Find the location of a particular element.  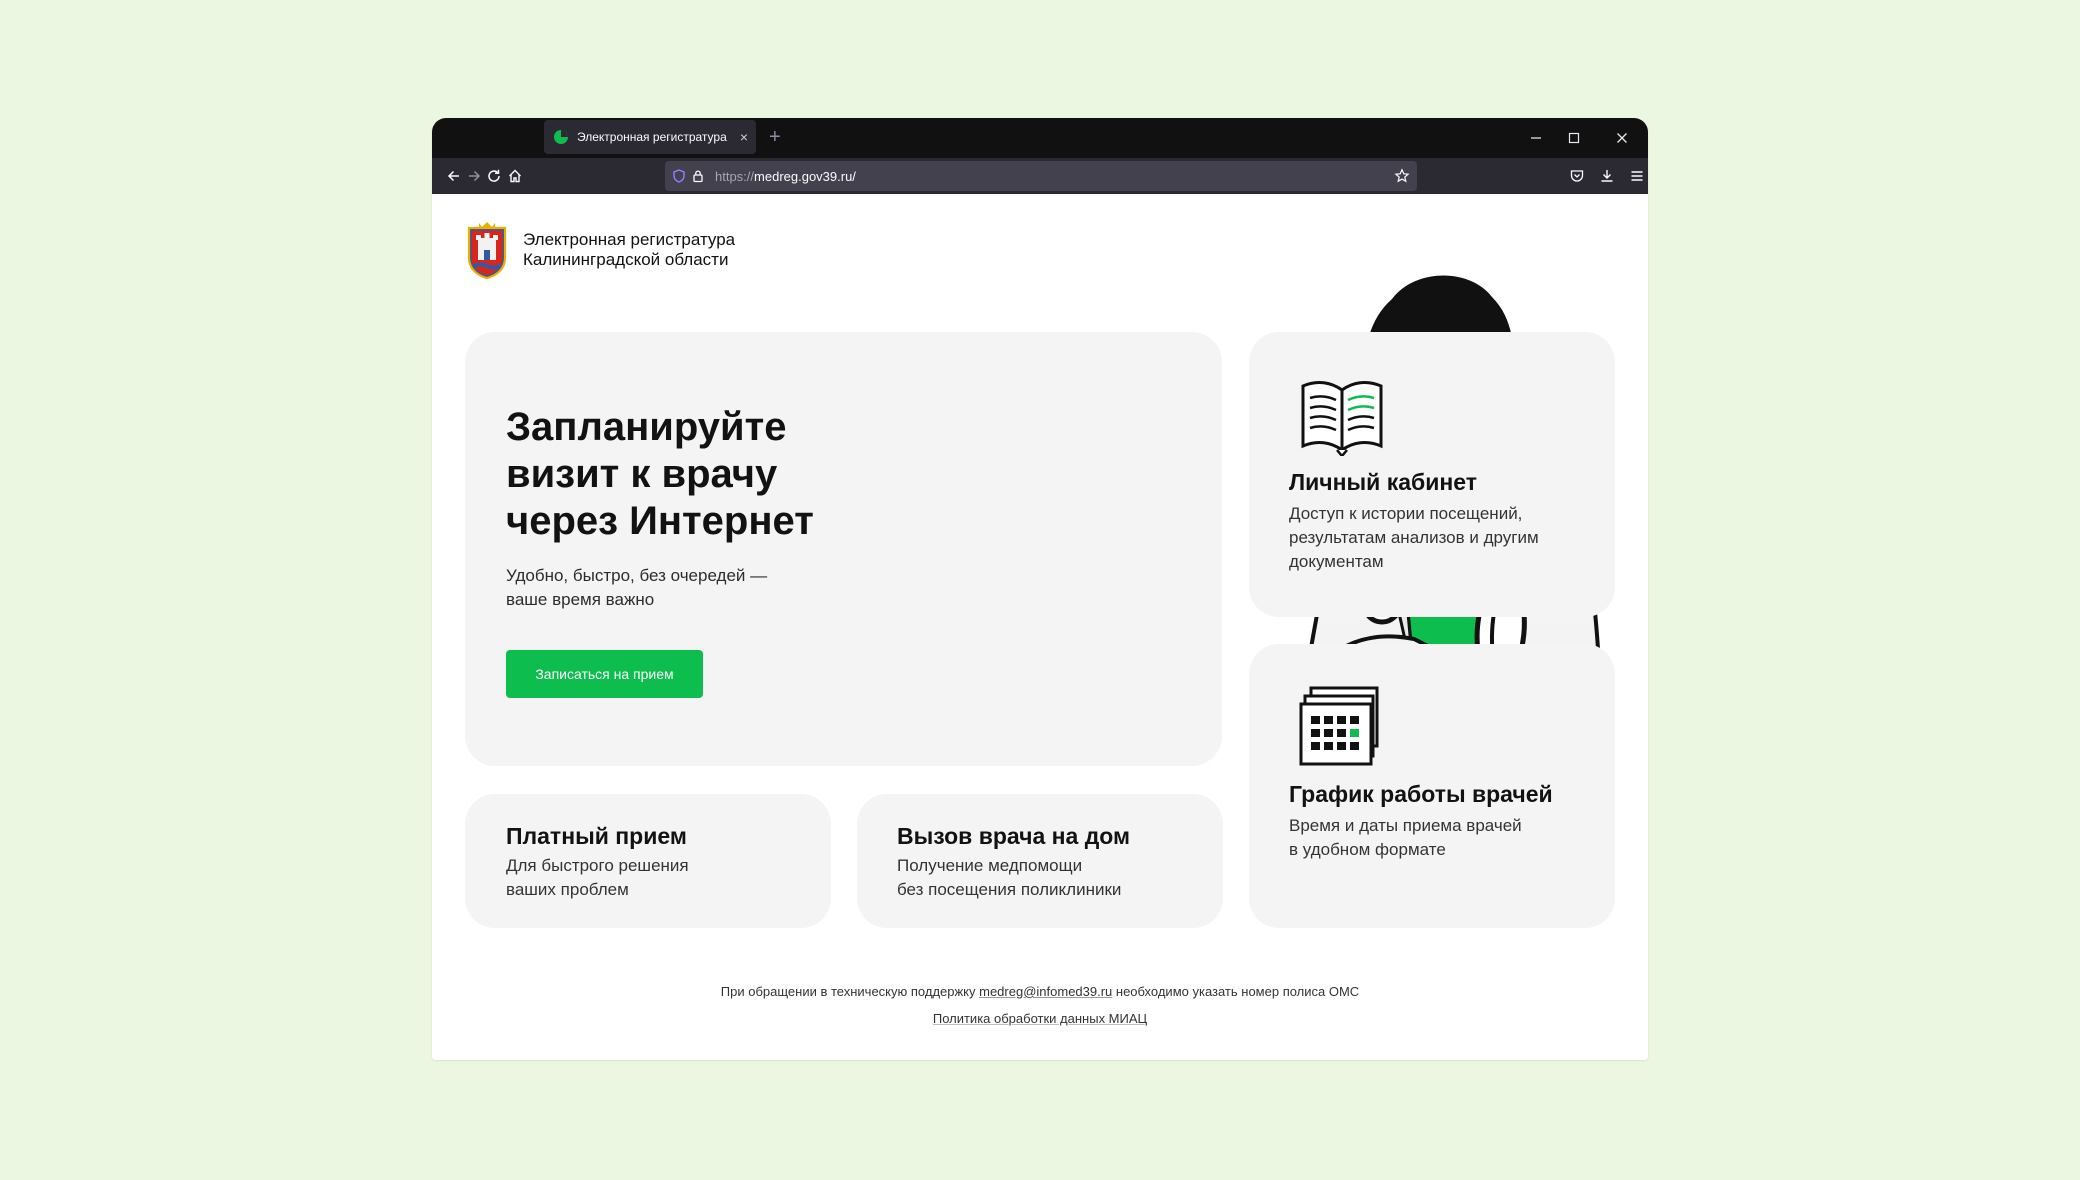

arrow-left-icon is located at coordinates (453, 176).